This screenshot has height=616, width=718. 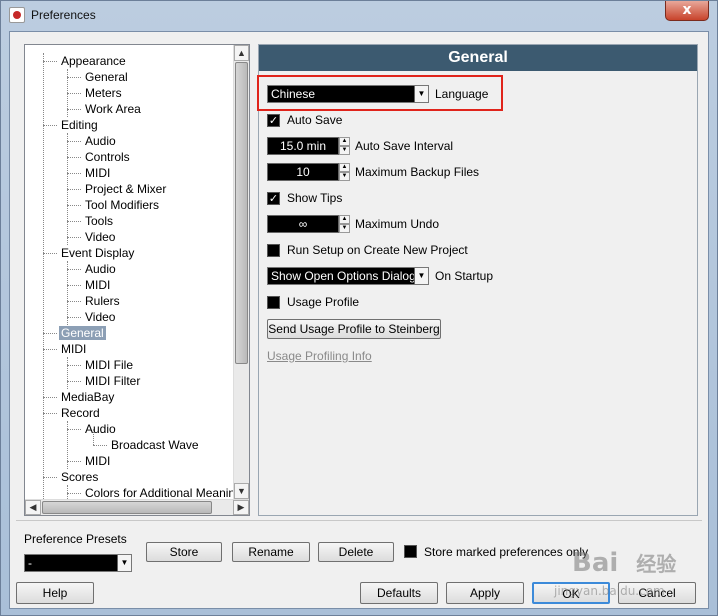 I want to click on tree-item-label: MIDI Filter, so click(x=113, y=381).